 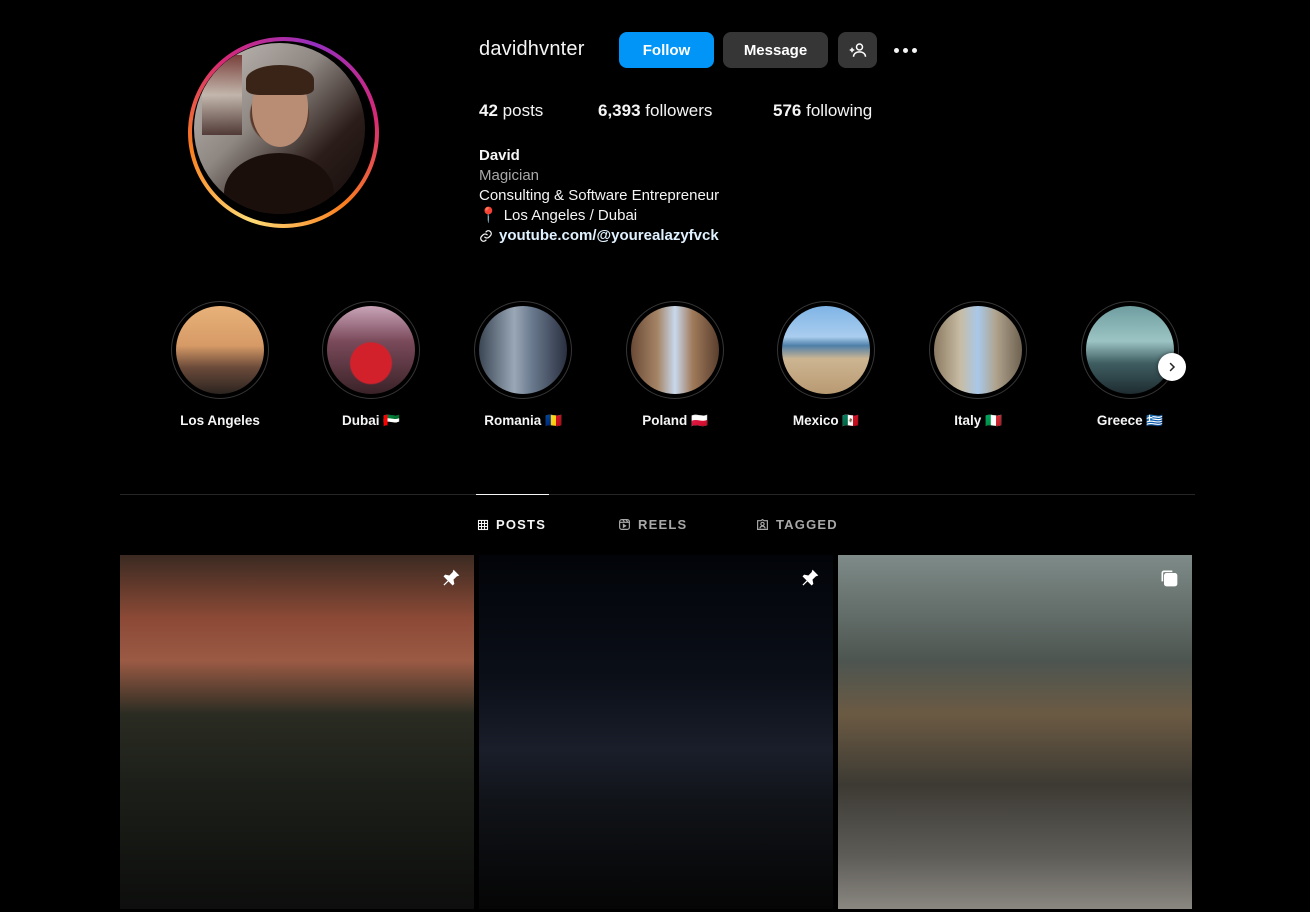 I want to click on highlight-label: Poland 🇵🇱, so click(x=675, y=420).